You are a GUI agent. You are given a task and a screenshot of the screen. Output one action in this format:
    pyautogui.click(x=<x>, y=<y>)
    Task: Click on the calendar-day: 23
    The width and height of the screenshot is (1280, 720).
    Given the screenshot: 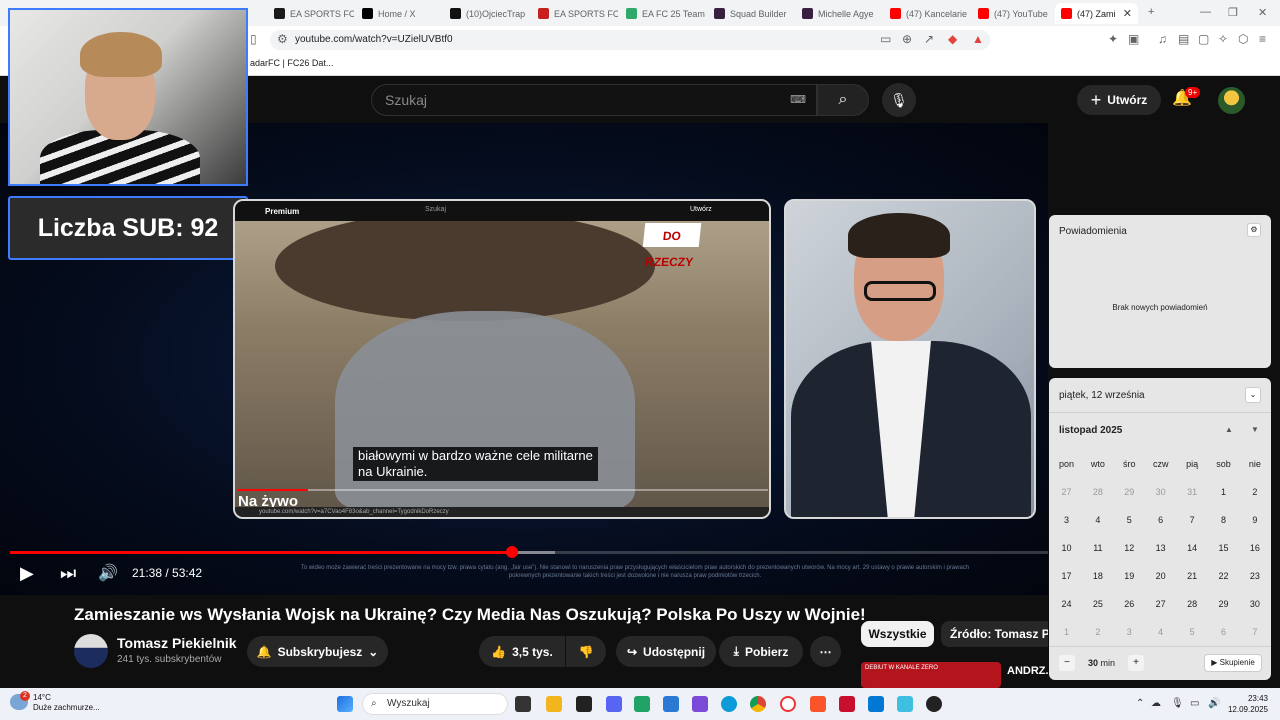 What is the action you would take?
    pyautogui.click(x=1254, y=576)
    